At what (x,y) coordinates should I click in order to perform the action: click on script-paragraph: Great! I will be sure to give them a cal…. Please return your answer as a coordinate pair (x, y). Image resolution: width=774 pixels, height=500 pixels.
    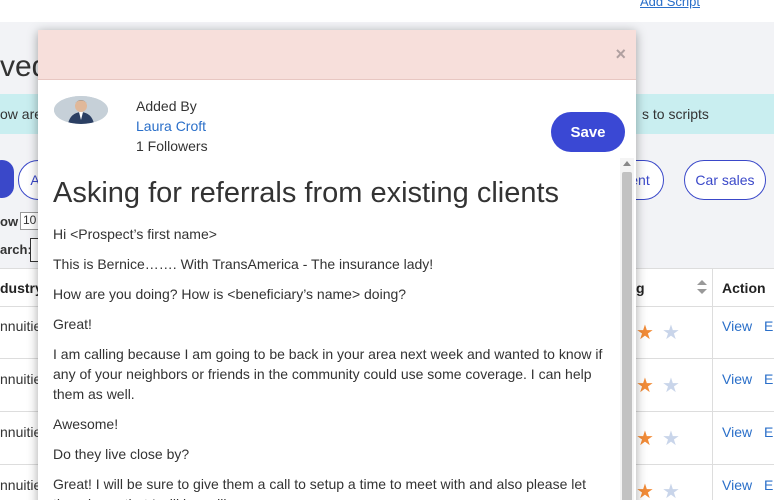
    Looking at the image, I should click on (320, 488).